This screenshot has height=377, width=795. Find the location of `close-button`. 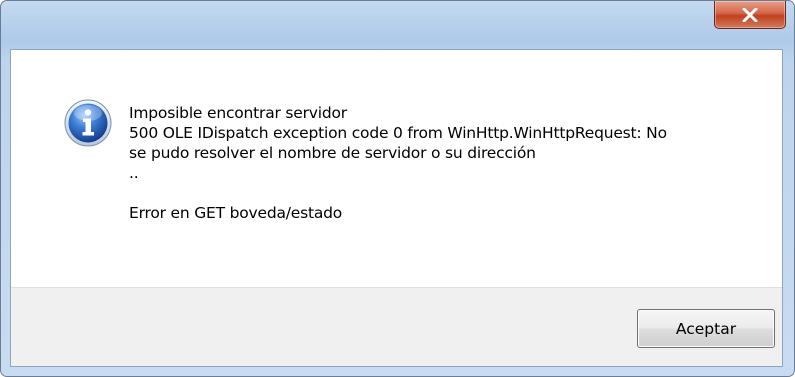

close-button is located at coordinates (750, 15).